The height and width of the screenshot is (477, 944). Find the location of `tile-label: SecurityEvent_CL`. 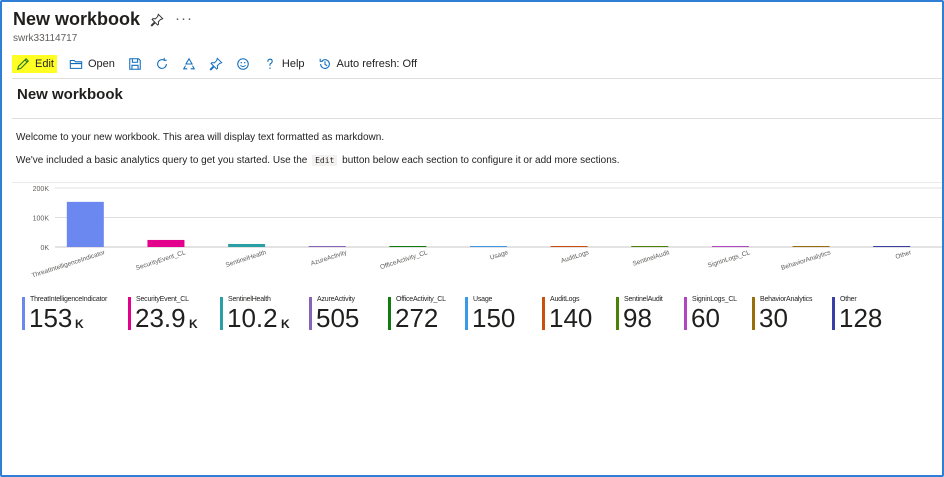

tile-label: SecurityEvent_CL is located at coordinates (162, 299).